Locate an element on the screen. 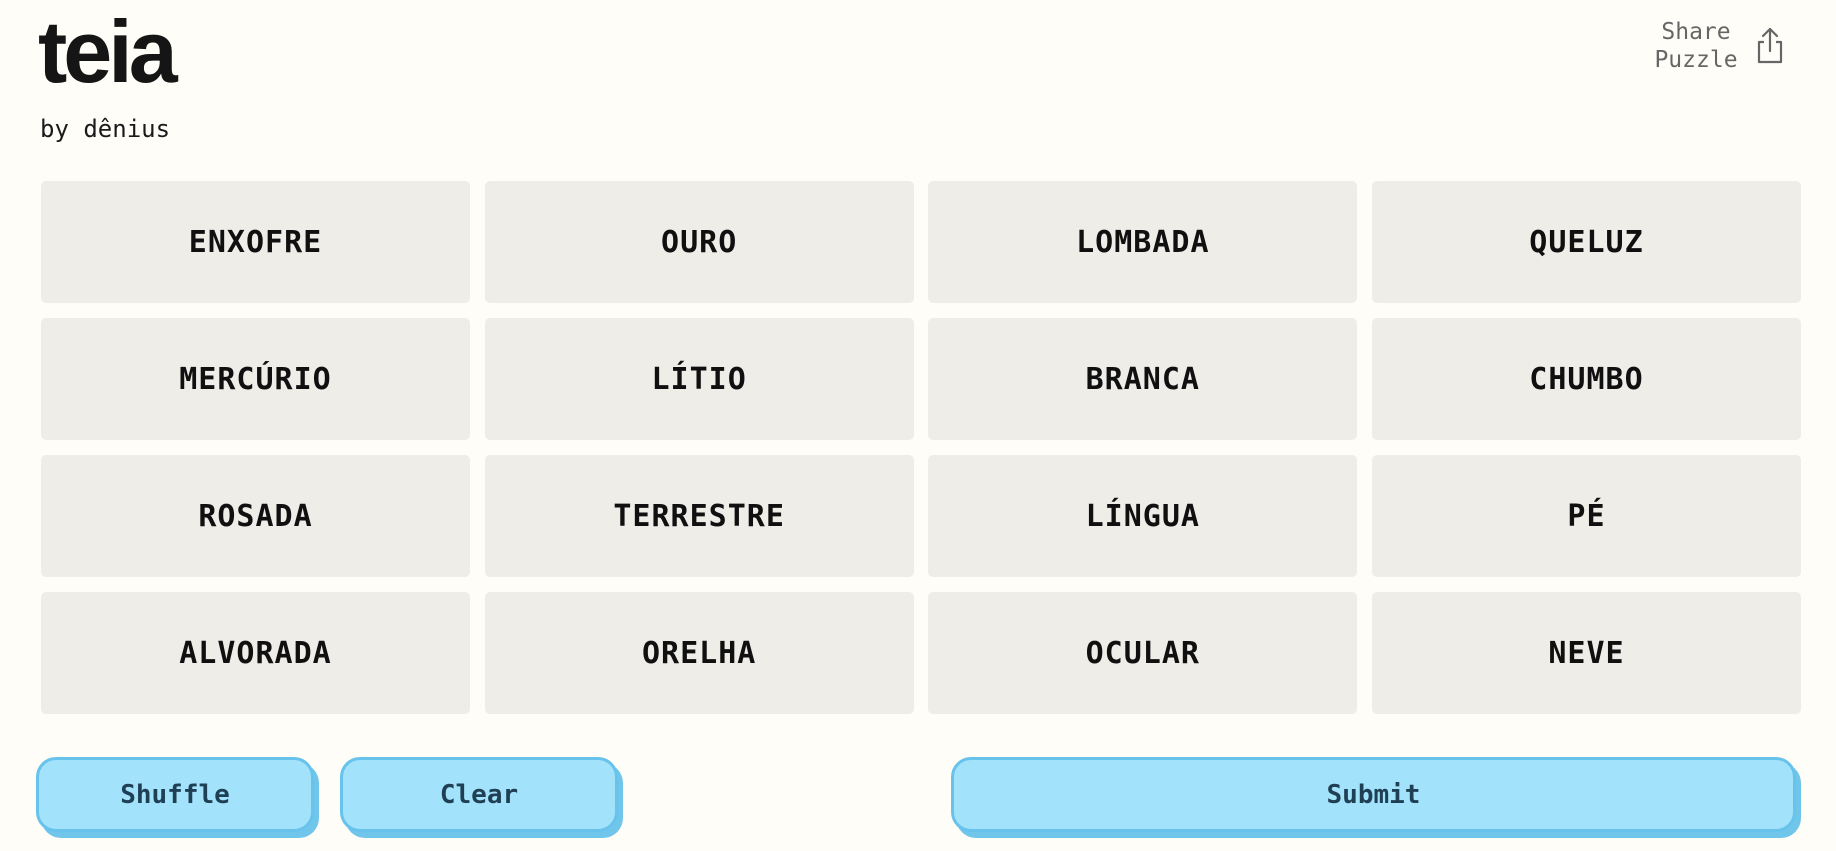 The width and height of the screenshot is (1836, 851). share-puzzle-label: Share Puzzle is located at coordinates (1696, 46).